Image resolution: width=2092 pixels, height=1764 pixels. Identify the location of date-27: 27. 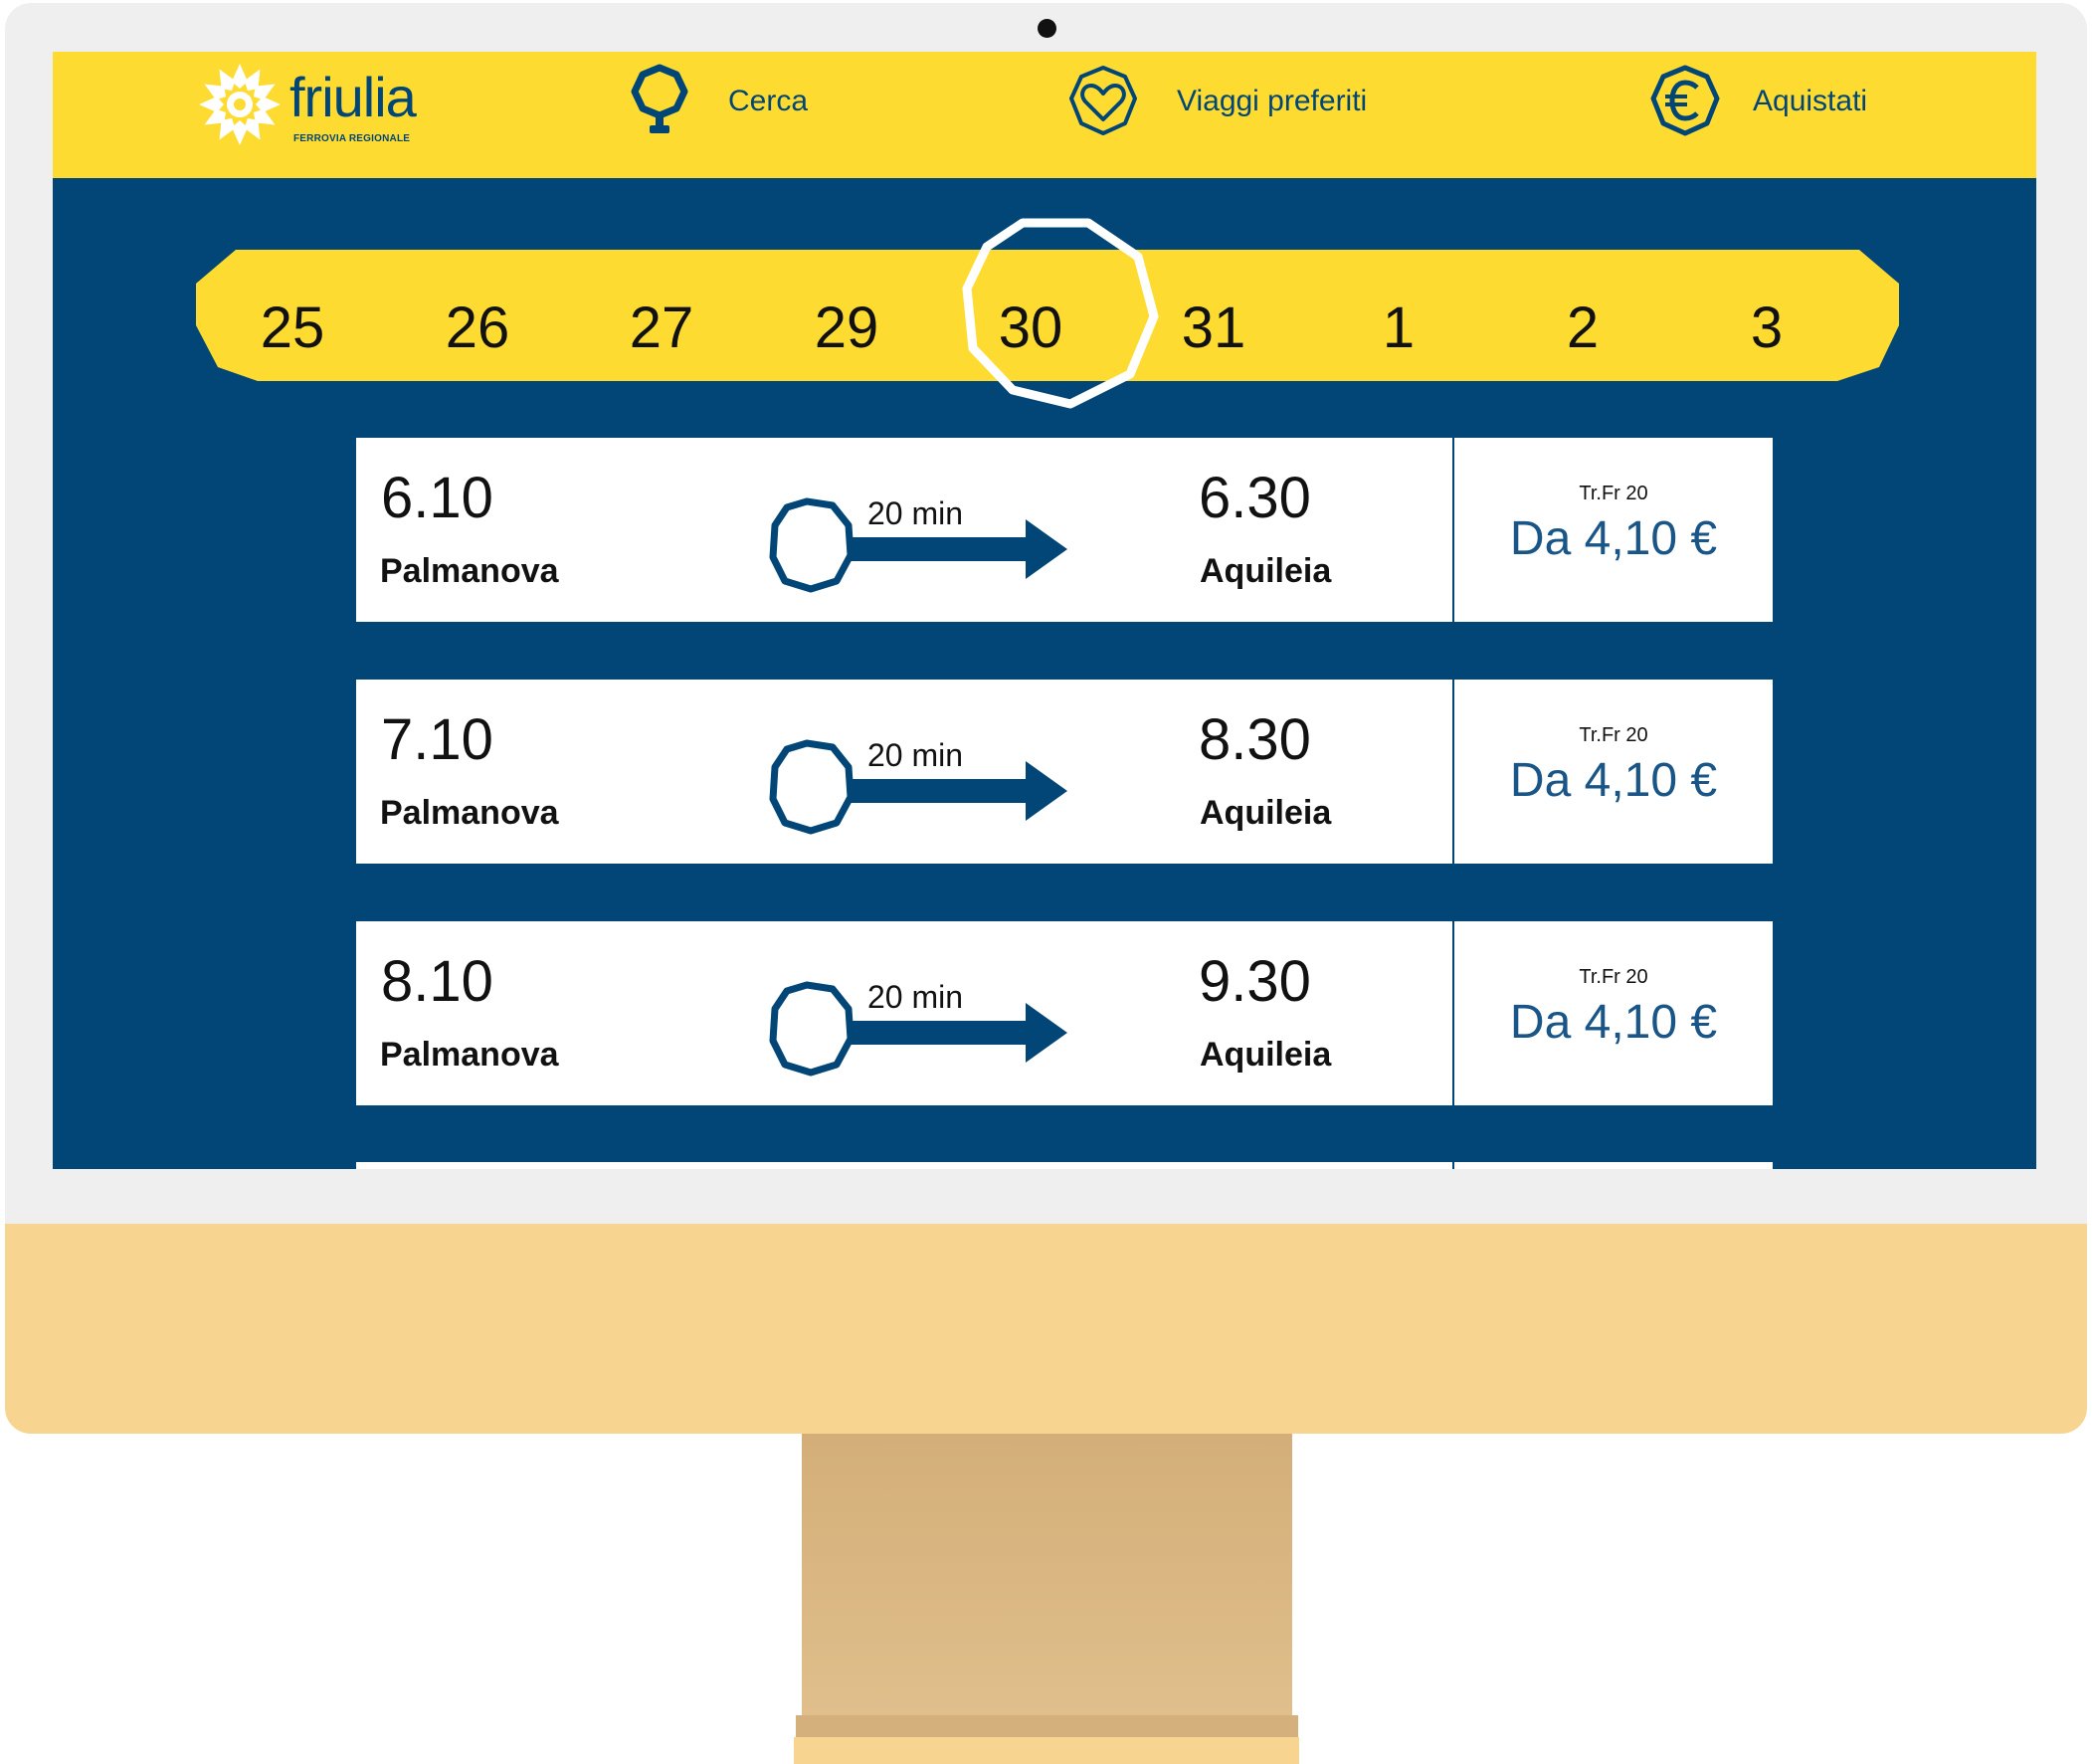
(661, 328).